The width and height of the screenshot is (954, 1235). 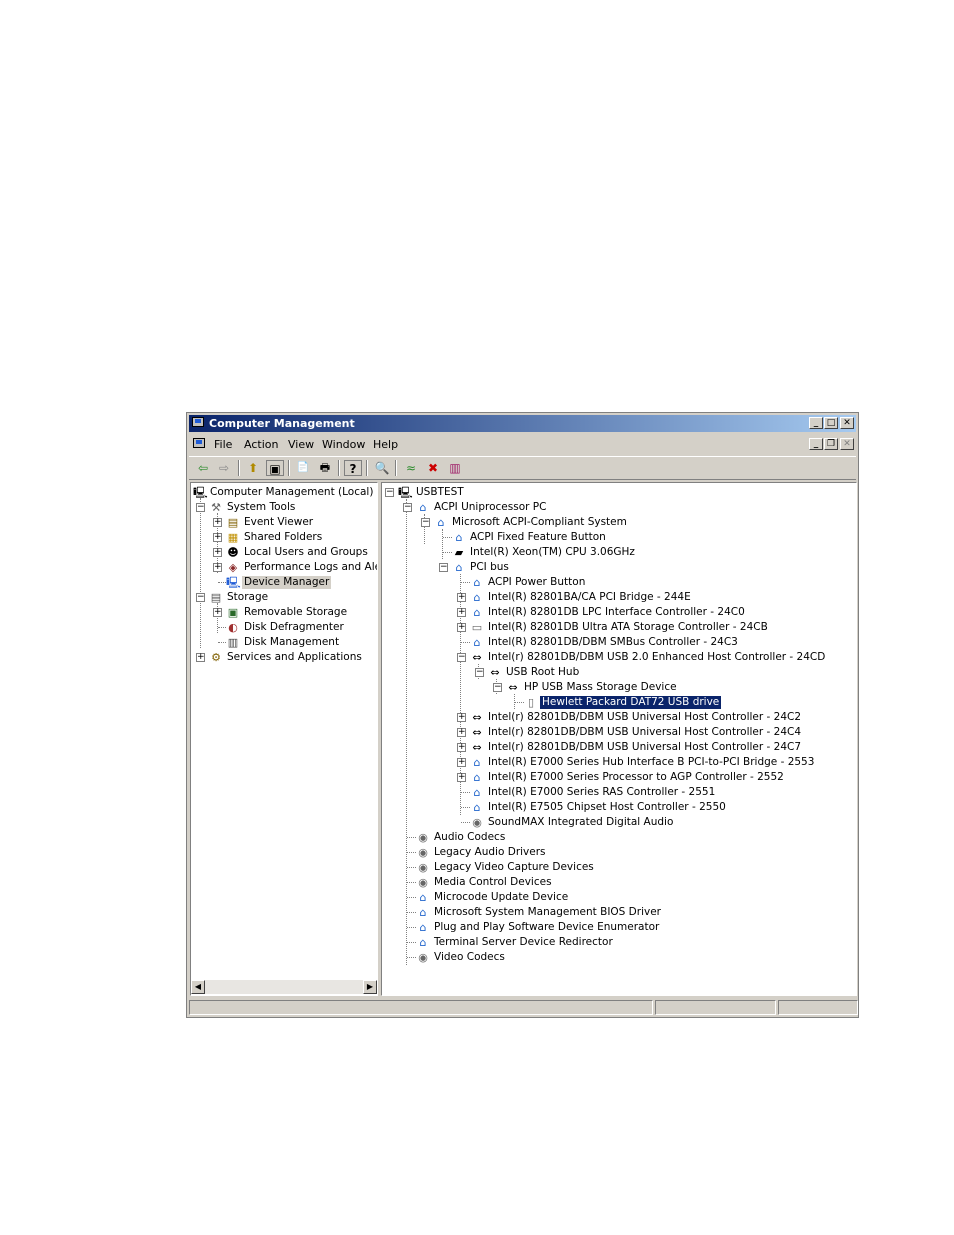 What do you see at coordinates (617, 507) in the screenshot?
I see `device-tree-item: − ⌂ ACPI Uniprocessor PC` at bounding box center [617, 507].